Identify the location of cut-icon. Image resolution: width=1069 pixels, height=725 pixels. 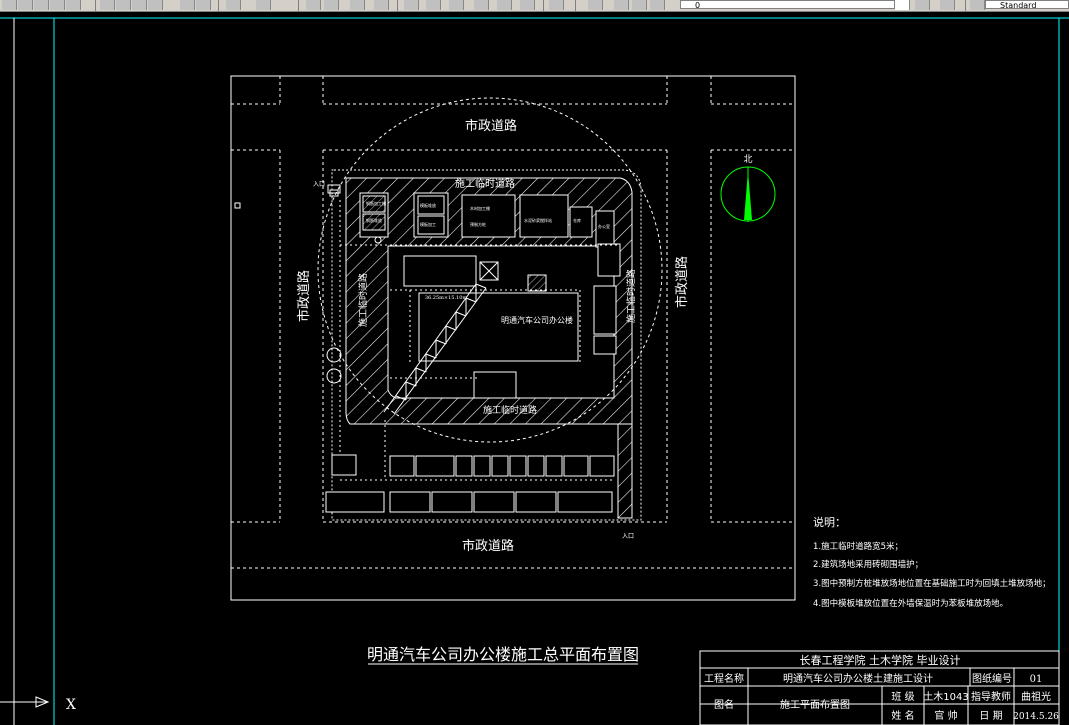
(107, 5).